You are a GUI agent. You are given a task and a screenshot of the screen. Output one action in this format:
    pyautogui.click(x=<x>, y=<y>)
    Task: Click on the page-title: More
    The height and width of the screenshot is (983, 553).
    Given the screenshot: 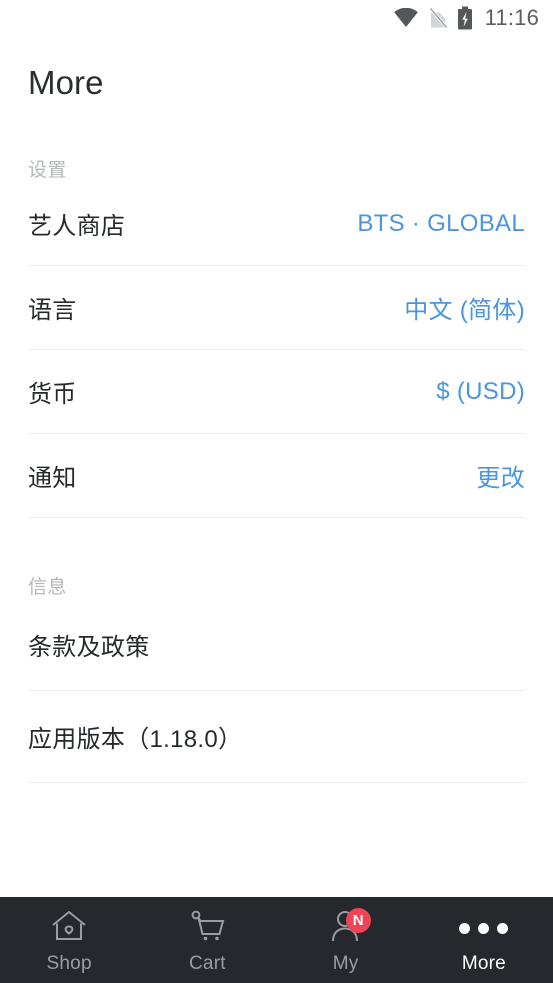 What is the action you would take?
    pyautogui.click(x=66, y=82)
    